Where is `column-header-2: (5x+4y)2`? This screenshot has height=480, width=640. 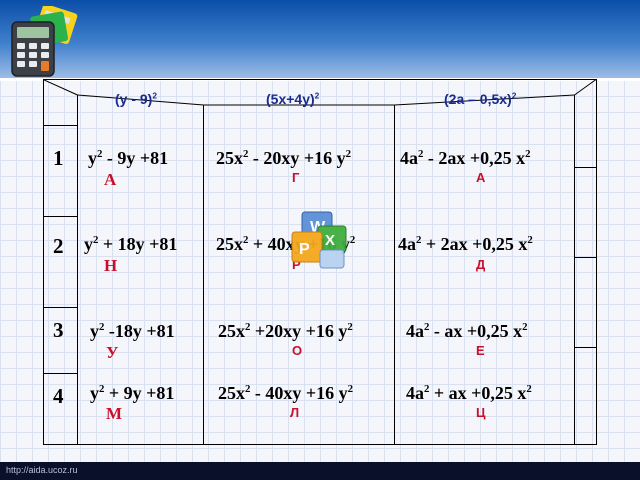 column-header-2: (5x+4y)2 is located at coordinates (293, 98).